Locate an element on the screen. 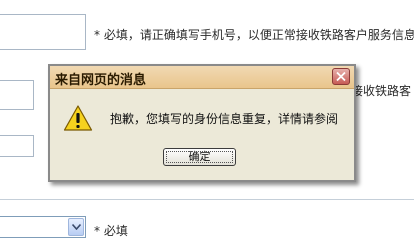 The image size is (414, 244). ok-button: 确定 is located at coordinates (199, 157).